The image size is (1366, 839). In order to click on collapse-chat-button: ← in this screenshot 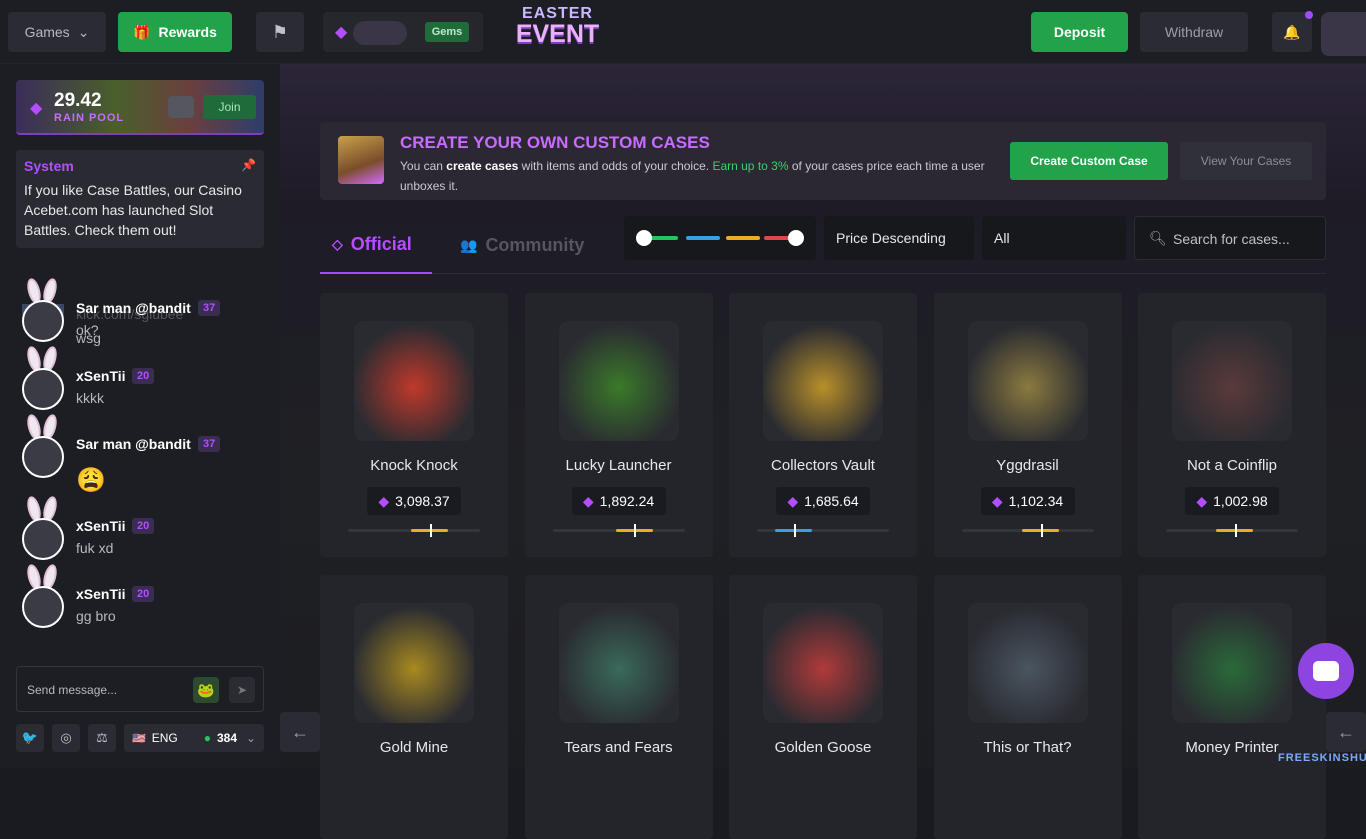, I will do `click(300, 732)`.